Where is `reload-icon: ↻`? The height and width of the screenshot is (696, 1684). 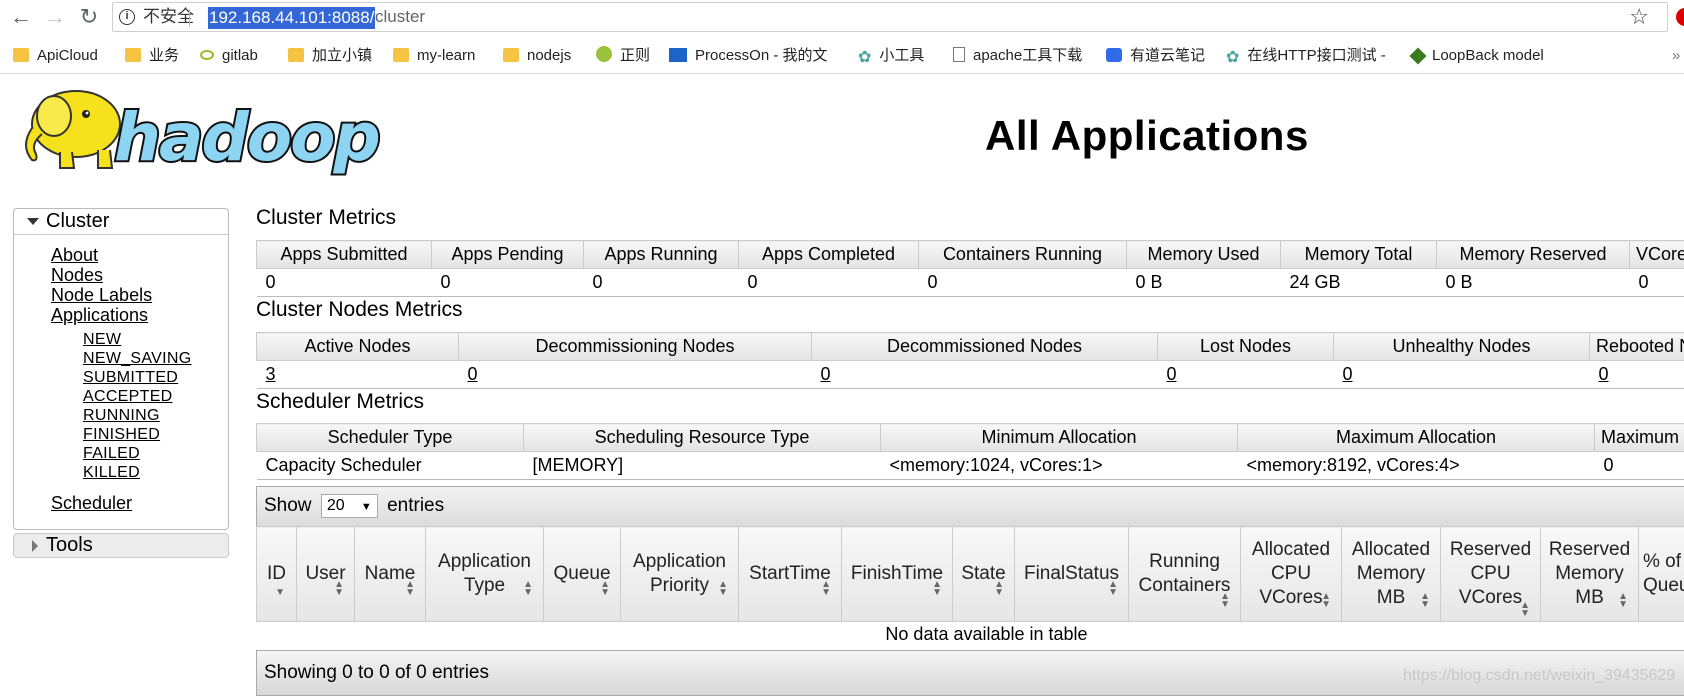
reload-icon: ↻ is located at coordinates (89, 17).